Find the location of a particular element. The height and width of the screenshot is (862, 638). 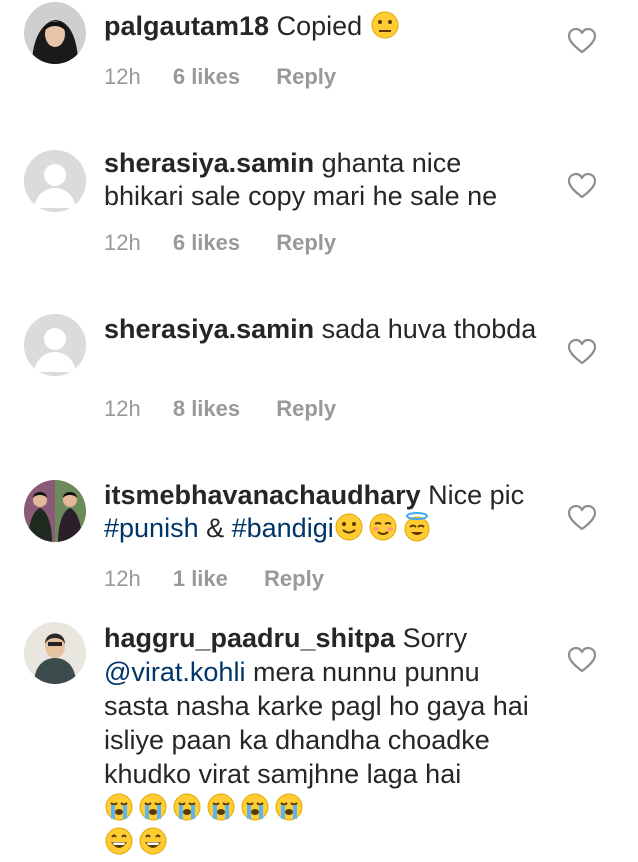

comment-username: haggru_paadru_shitpa is located at coordinates (249, 638).